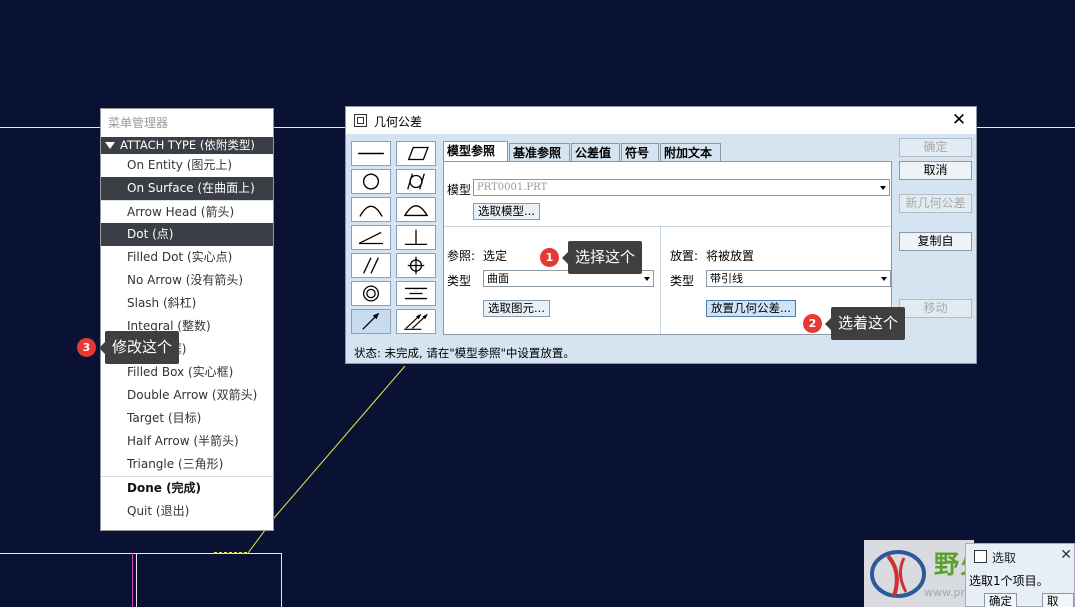 The image size is (1075, 607). I want to click on menu-item: Filled Dot (实心点), so click(187, 257).